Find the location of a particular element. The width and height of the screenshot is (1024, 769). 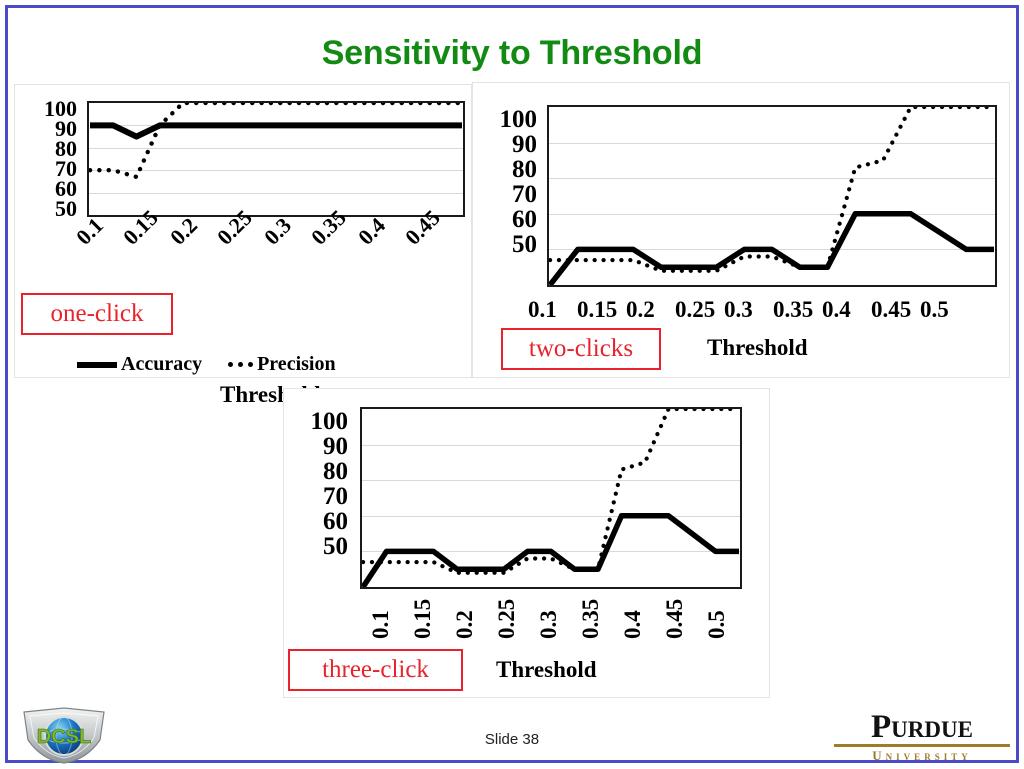

dotted-line-icon is located at coordinates (241, 364).